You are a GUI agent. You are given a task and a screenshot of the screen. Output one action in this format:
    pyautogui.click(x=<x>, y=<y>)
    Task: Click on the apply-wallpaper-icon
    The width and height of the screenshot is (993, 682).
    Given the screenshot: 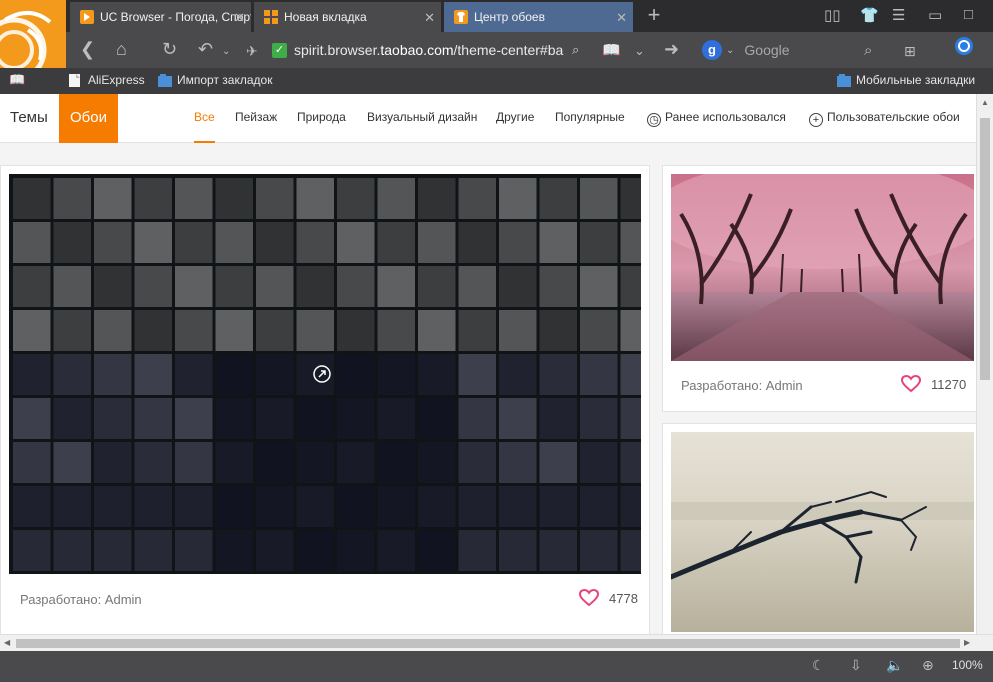 What is the action you would take?
    pyautogui.click(x=322, y=374)
    